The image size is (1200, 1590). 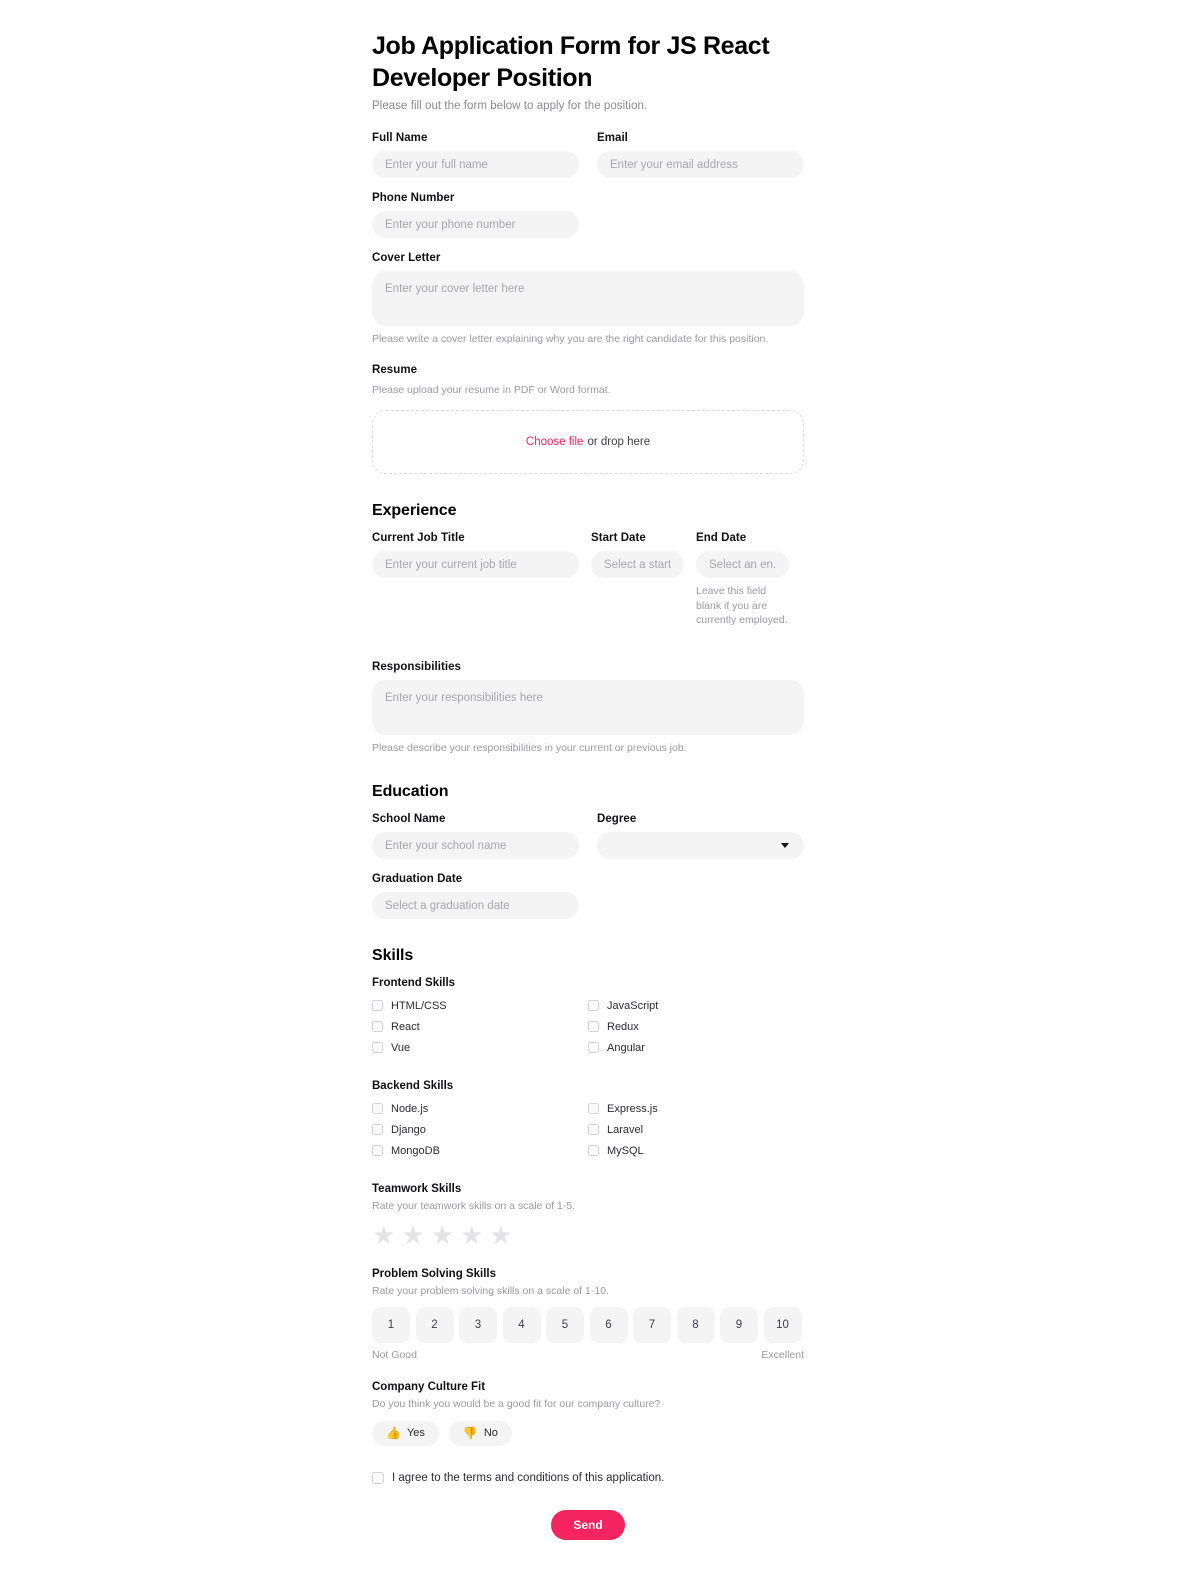 What do you see at coordinates (480, 1150) in the screenshot?
I see `checkbox-mongodb: MongoDB` at bounding box center [480, 1150].